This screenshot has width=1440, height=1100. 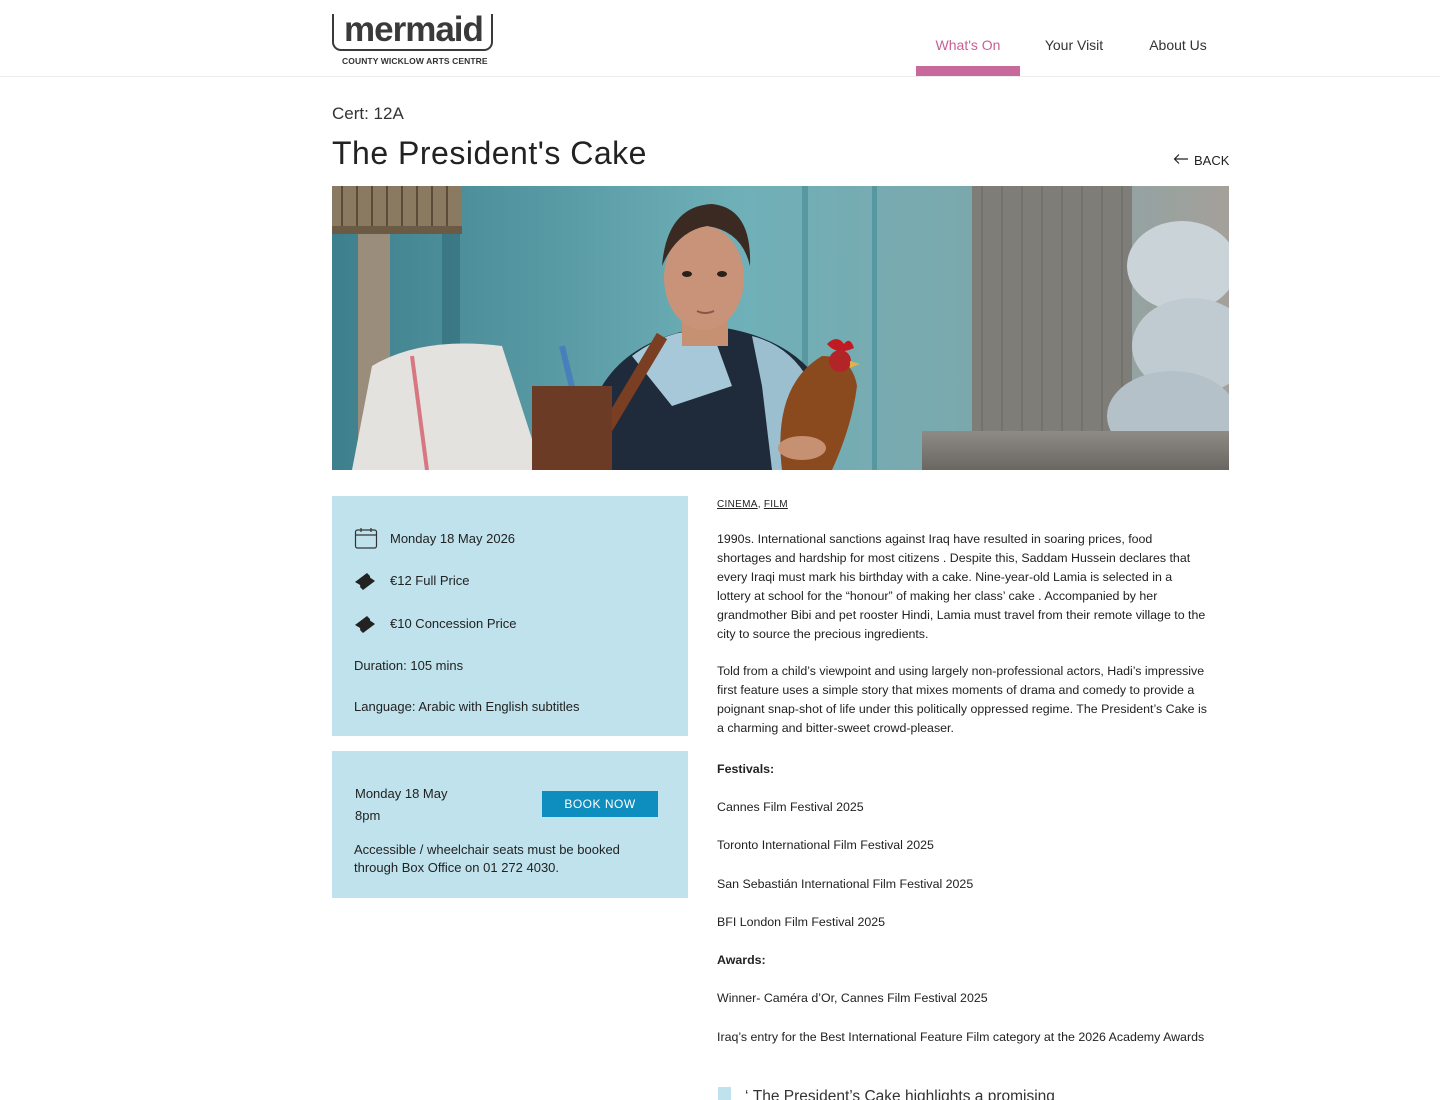 I want to click on category-tags: CINEMA, FILM, so click(x=752, y=504).